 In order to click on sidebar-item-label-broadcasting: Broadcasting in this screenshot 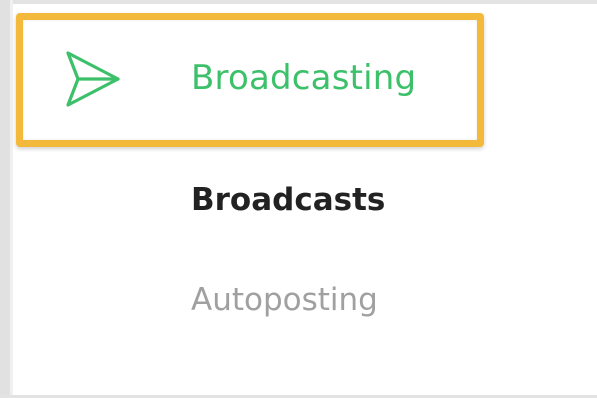, I will do `click(304, 78)`.